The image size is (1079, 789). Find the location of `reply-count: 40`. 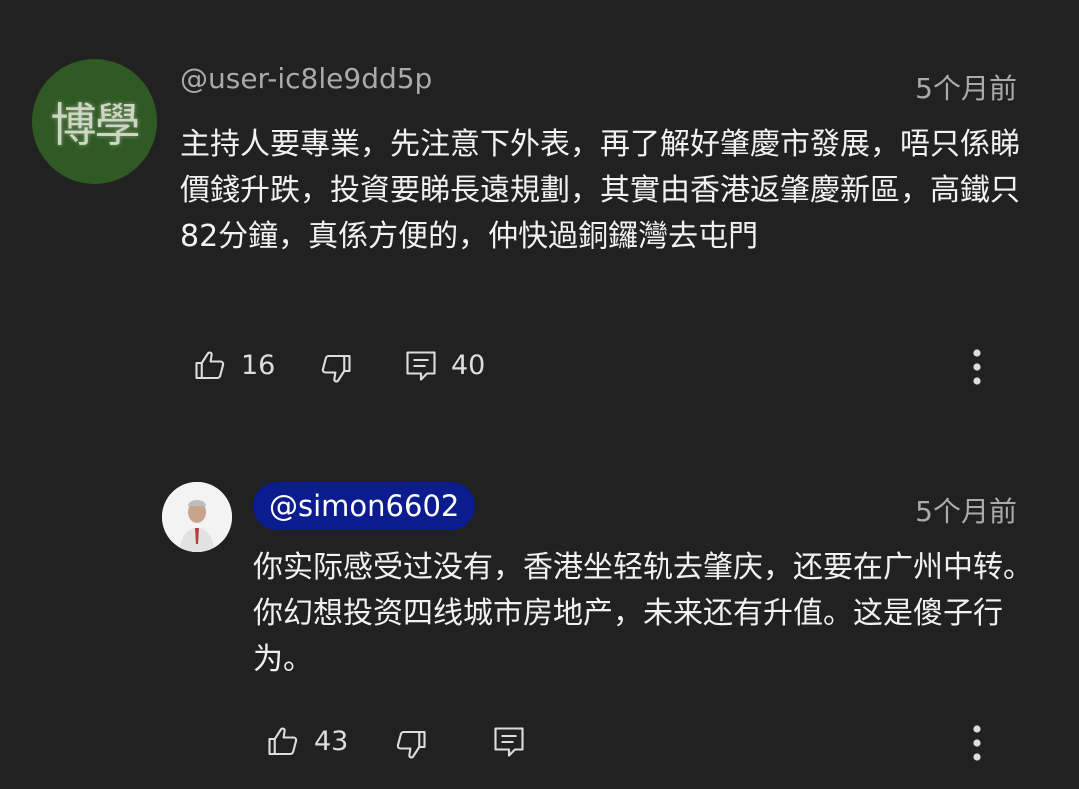

reply-count: 40 is located at coordinates (468, 366).